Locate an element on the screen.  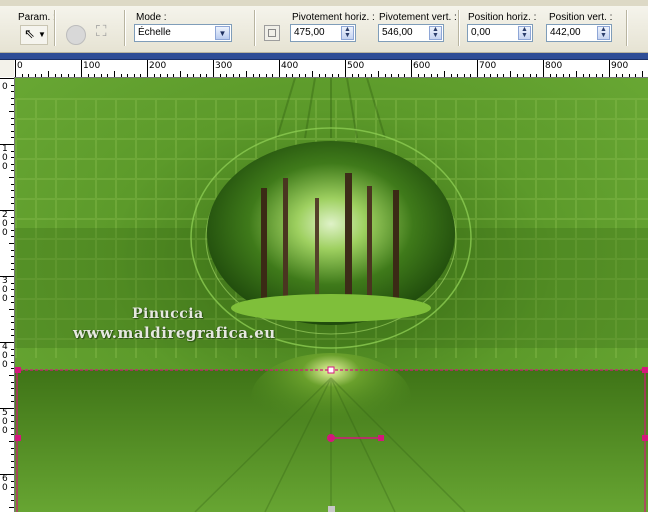
center-pivot-icon is located at coordinates (272, 33).